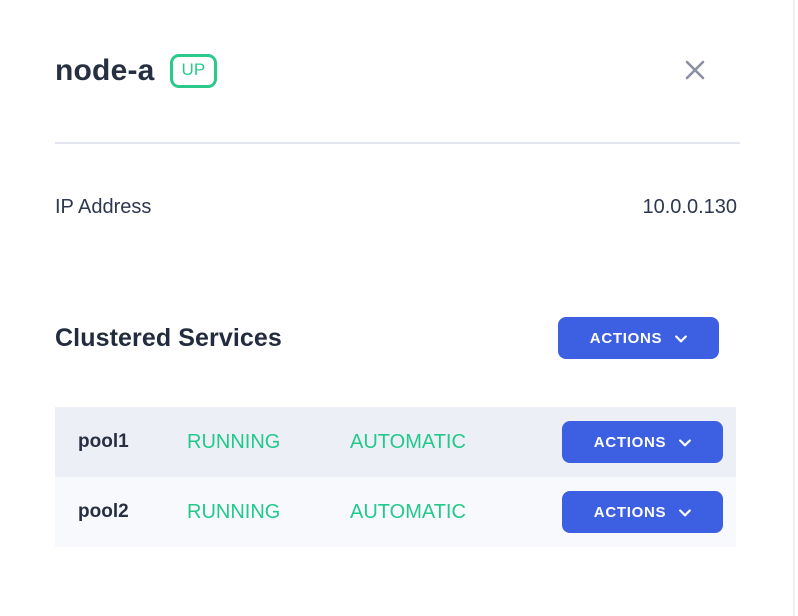 This screenshot has height=616, width=798. Describe the element at coordinates (689, 207) in the screenshot. I see `ip-address-value: 10.0.0.130` at that location.